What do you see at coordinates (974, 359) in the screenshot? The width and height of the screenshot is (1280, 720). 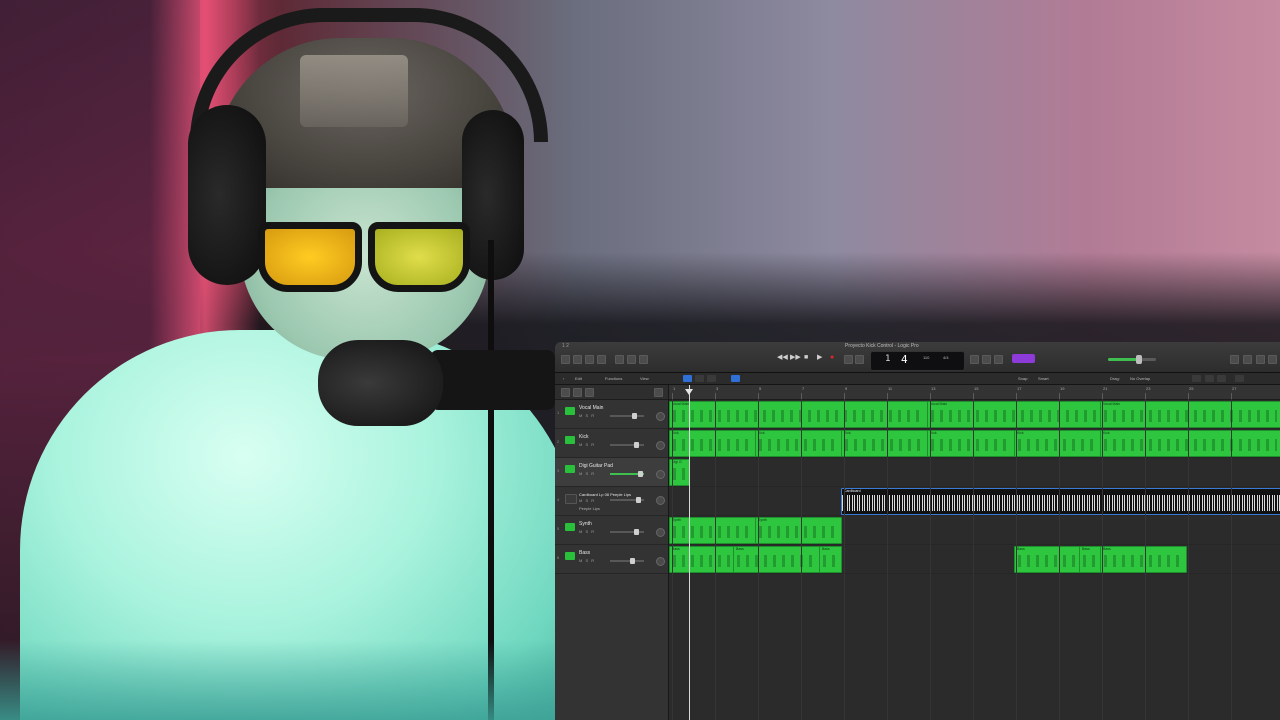 I see `tuner-icon` at bounding box center [974, 359].